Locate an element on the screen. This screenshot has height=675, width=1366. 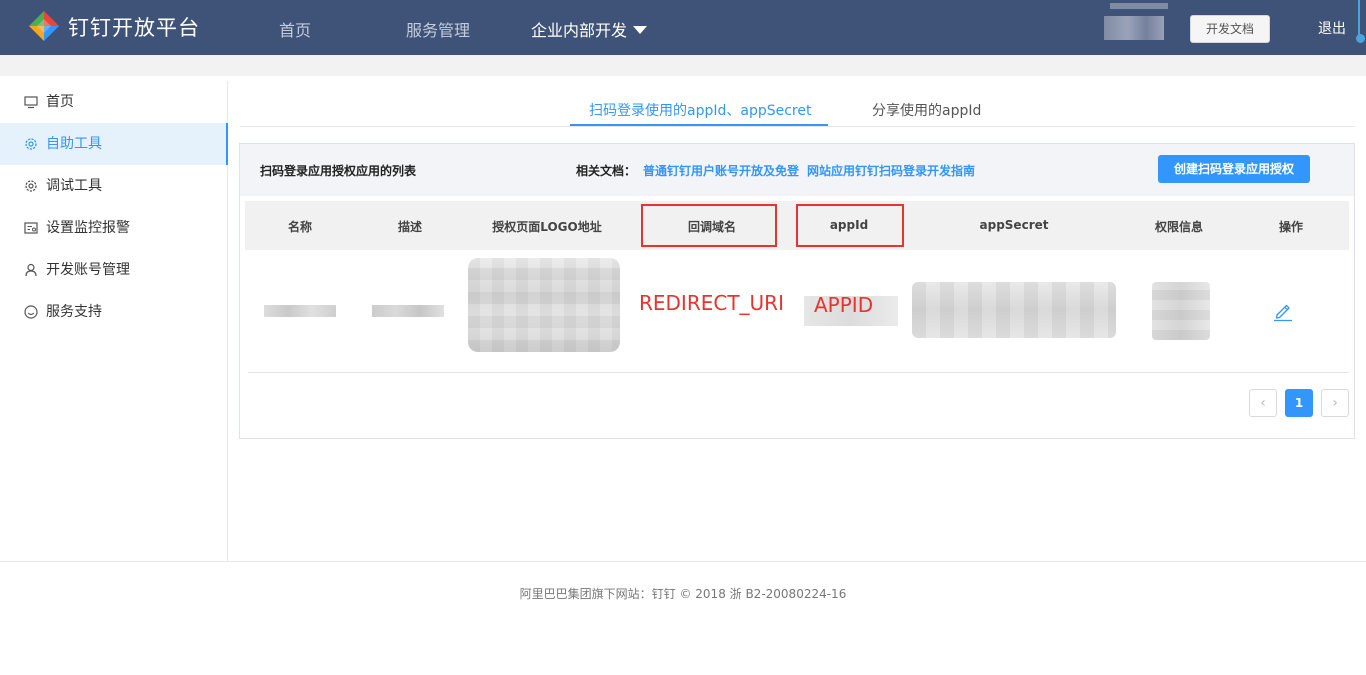
top-navbar: 钉钉开放平台 首页 服务管理 企业内部开发 开发文档 退出 is located at coordinates (683, 27).